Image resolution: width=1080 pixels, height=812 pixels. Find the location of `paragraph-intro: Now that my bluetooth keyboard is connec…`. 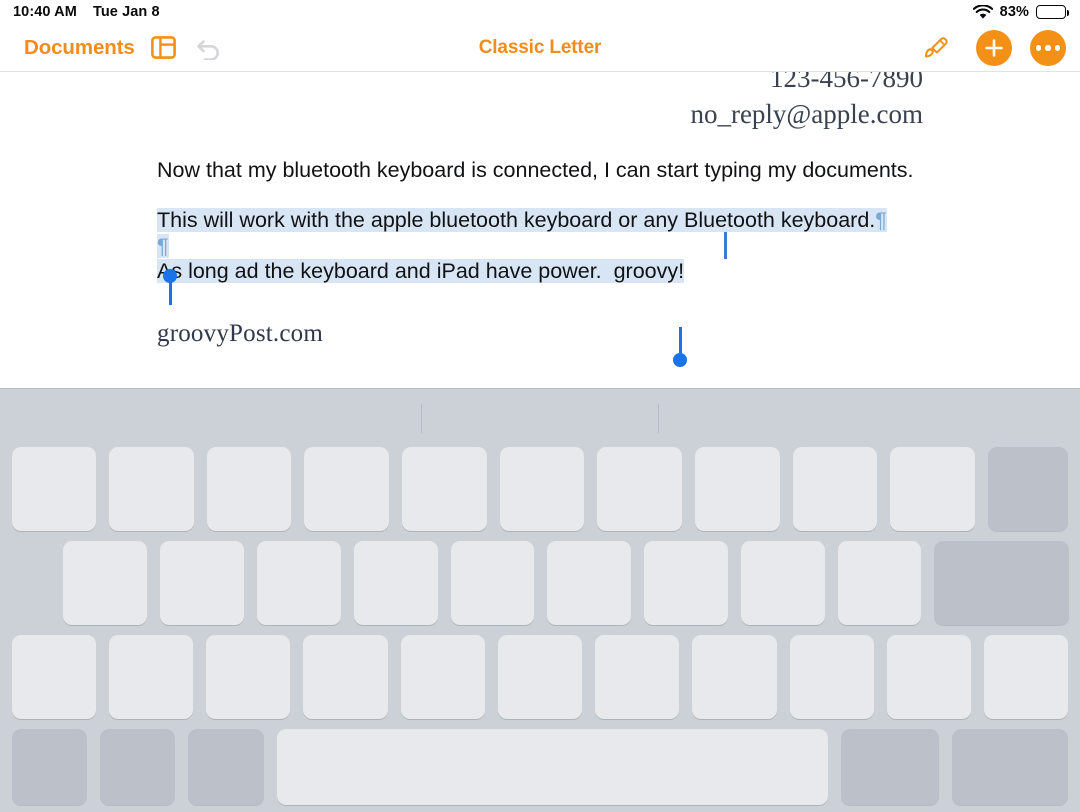

paragraph-intro: Now that my bluetooth keyboard is connec… is located at coordinates (535, 170).